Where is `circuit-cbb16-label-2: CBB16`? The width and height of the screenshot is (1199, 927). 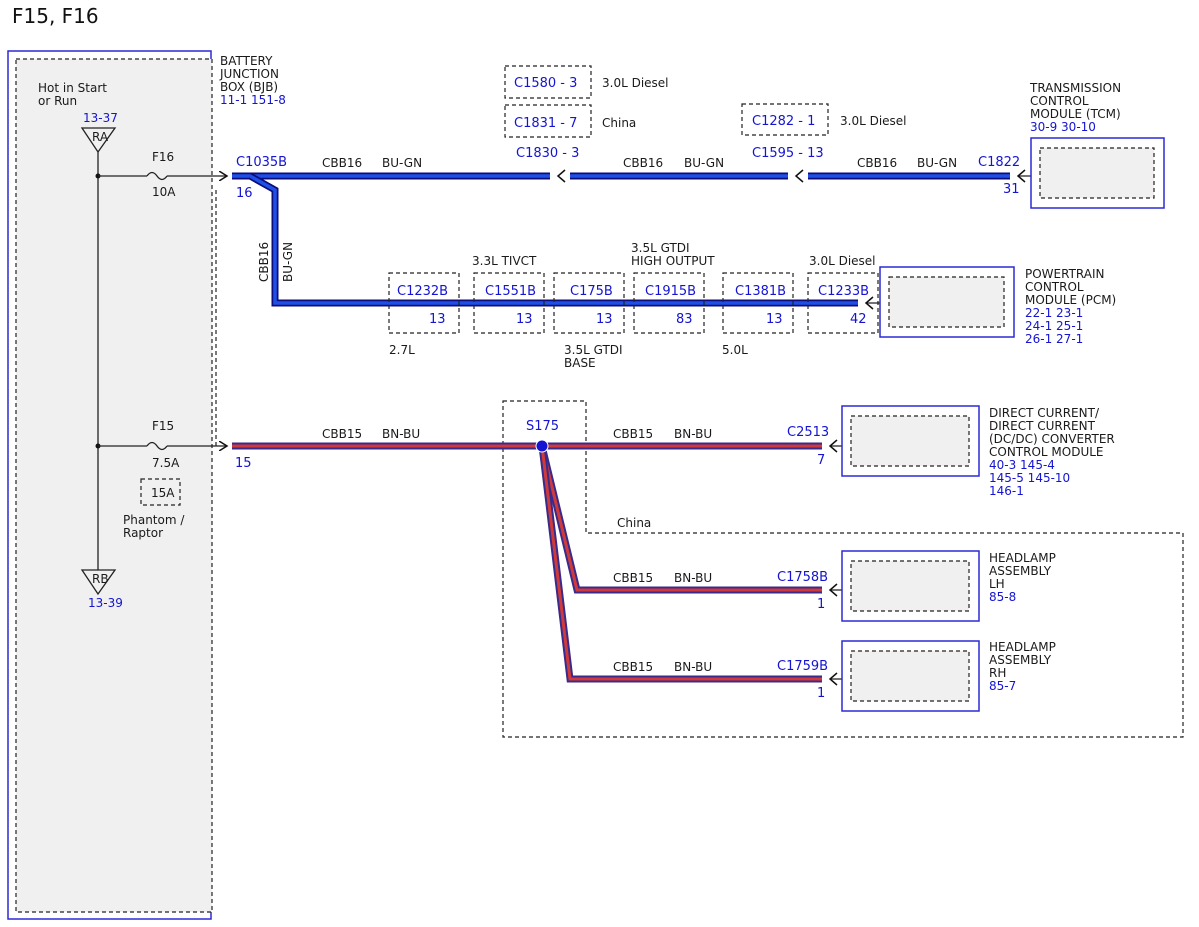 circuit-cbb16-label-2: CBB16 is located at coordinates (643, 163).